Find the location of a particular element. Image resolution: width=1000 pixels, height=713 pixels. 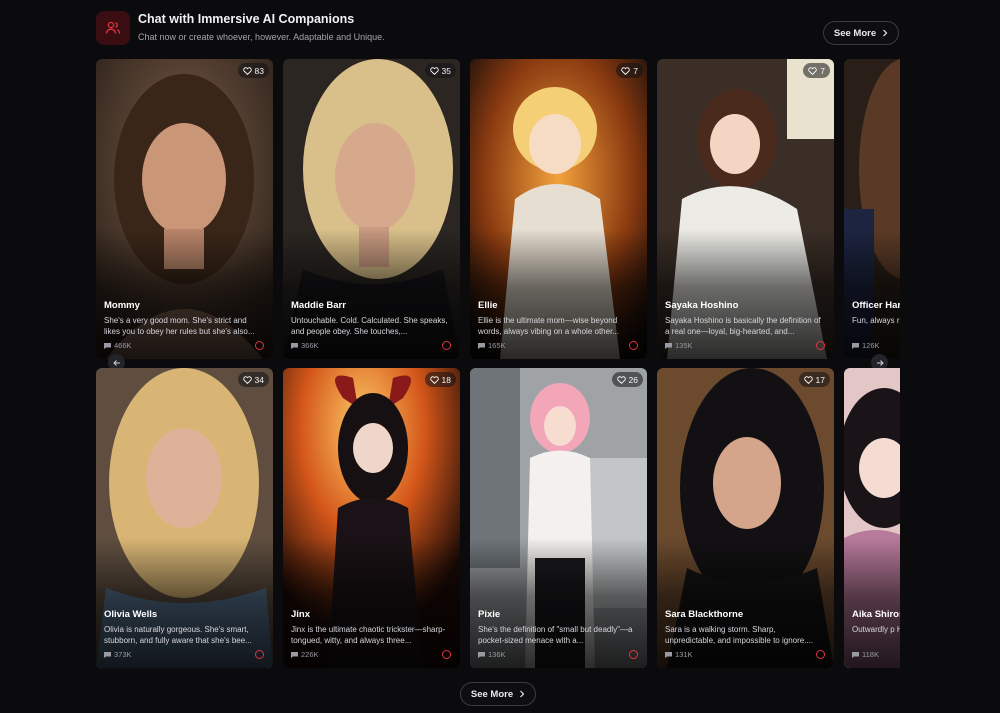

users-icon is located at coordinates (113, 28).